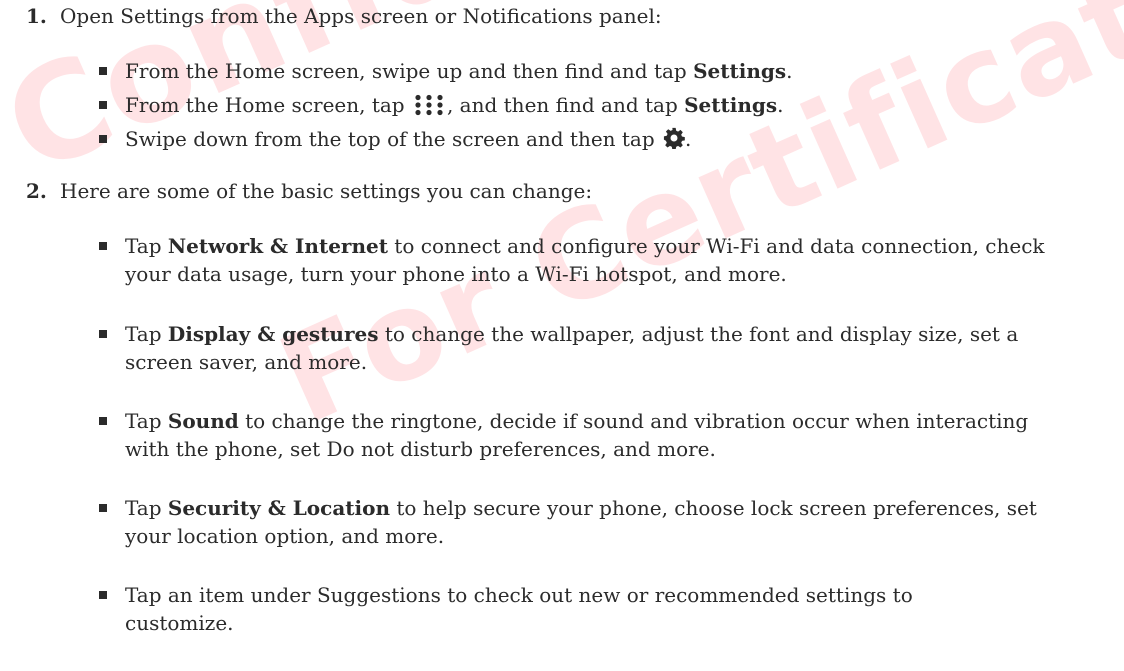 The image size is (1124, 671). I want to click on emphasis: Network & Internet, so click(277, 246).